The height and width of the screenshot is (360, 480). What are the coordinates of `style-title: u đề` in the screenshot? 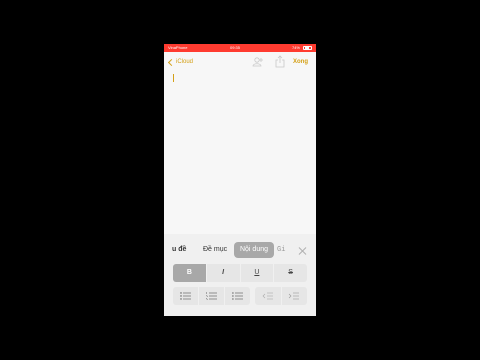 It's located at (179, 250).